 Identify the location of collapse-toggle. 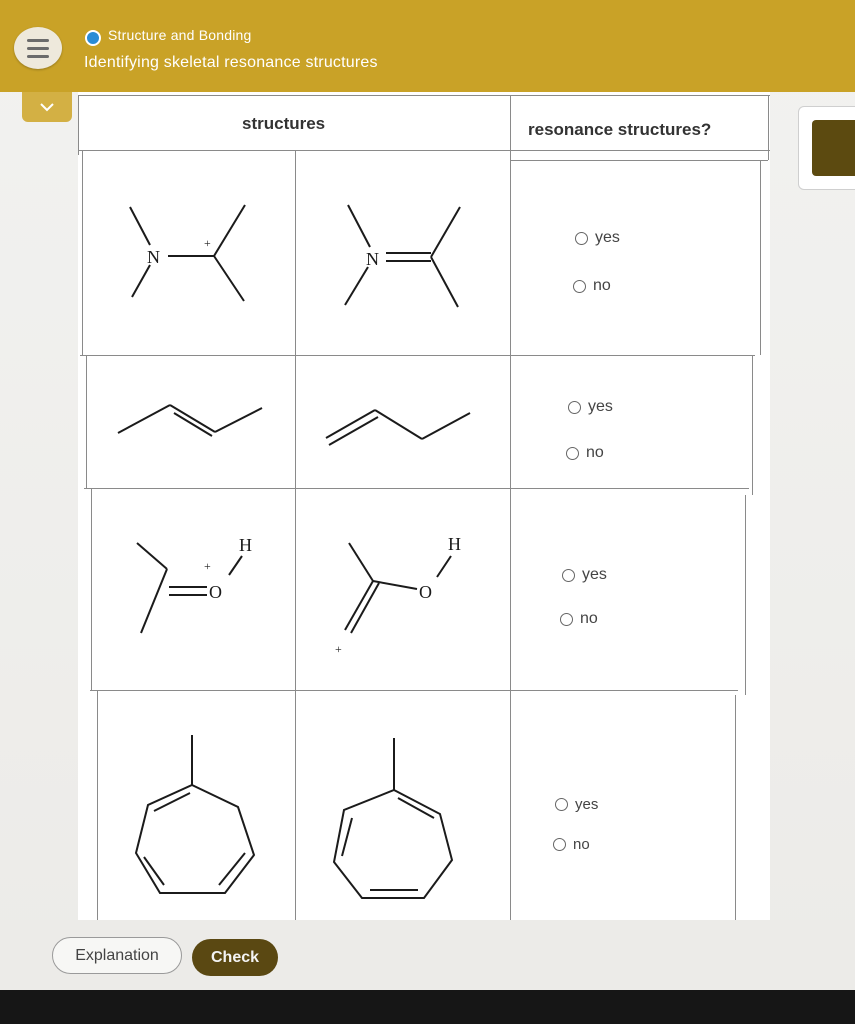
(47, 107).